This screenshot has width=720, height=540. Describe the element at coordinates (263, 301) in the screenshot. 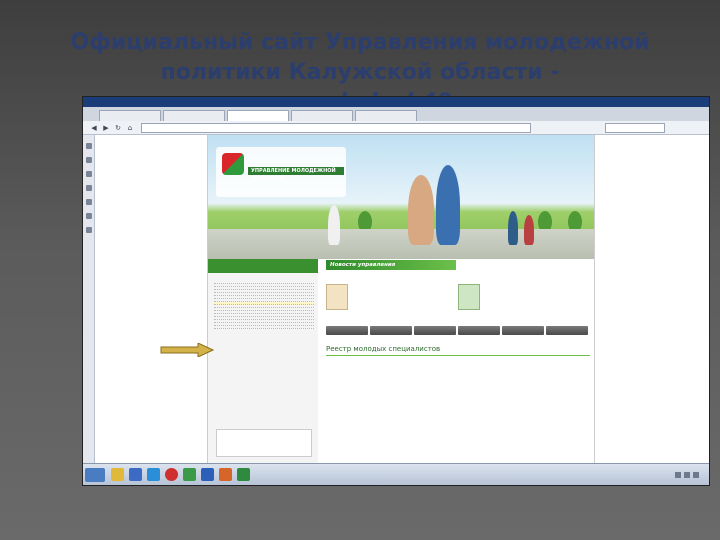

I see `sidebar-menu` at that location.